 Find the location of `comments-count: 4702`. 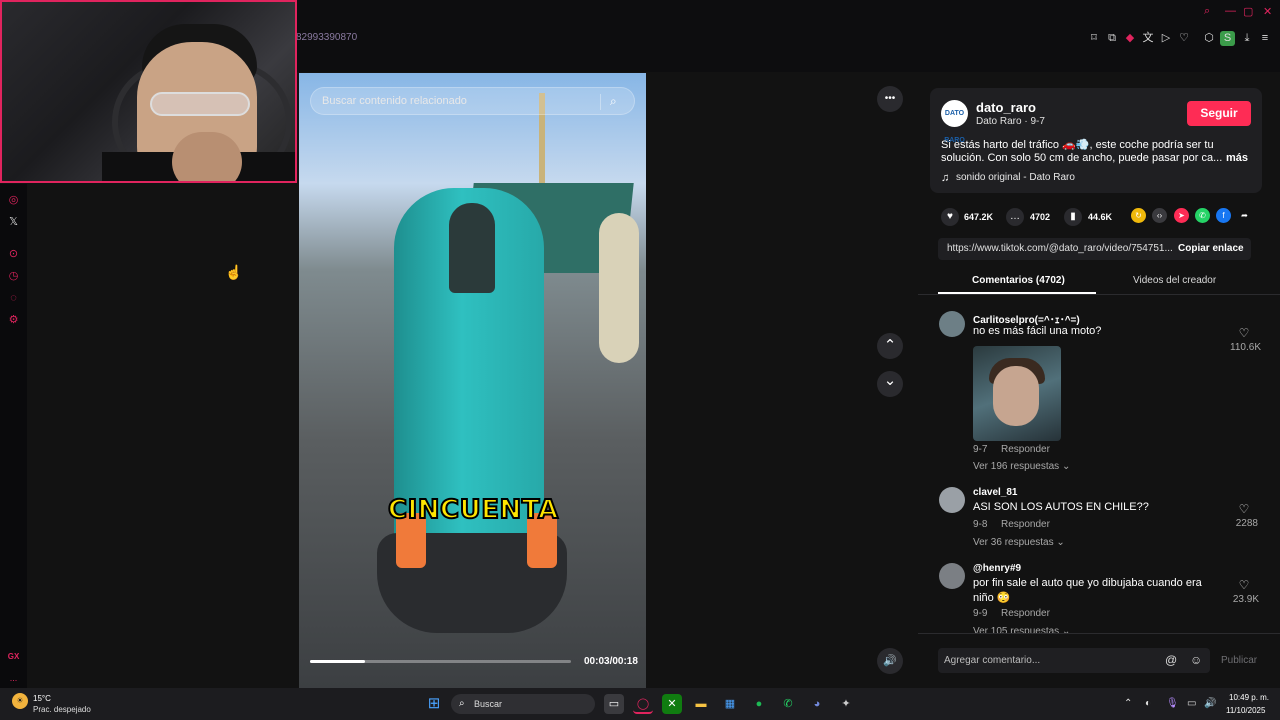

comments-count: 4702 is located at coordinates (1040, 217).